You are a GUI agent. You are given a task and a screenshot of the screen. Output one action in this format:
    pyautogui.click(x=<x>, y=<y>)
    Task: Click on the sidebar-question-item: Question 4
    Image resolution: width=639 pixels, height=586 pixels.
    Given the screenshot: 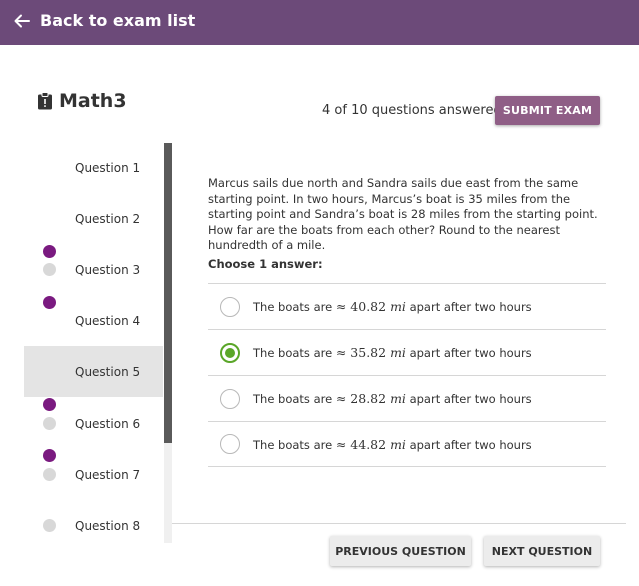 What is the action you would take?
    pyautogui.click(x=93, y=353)
    